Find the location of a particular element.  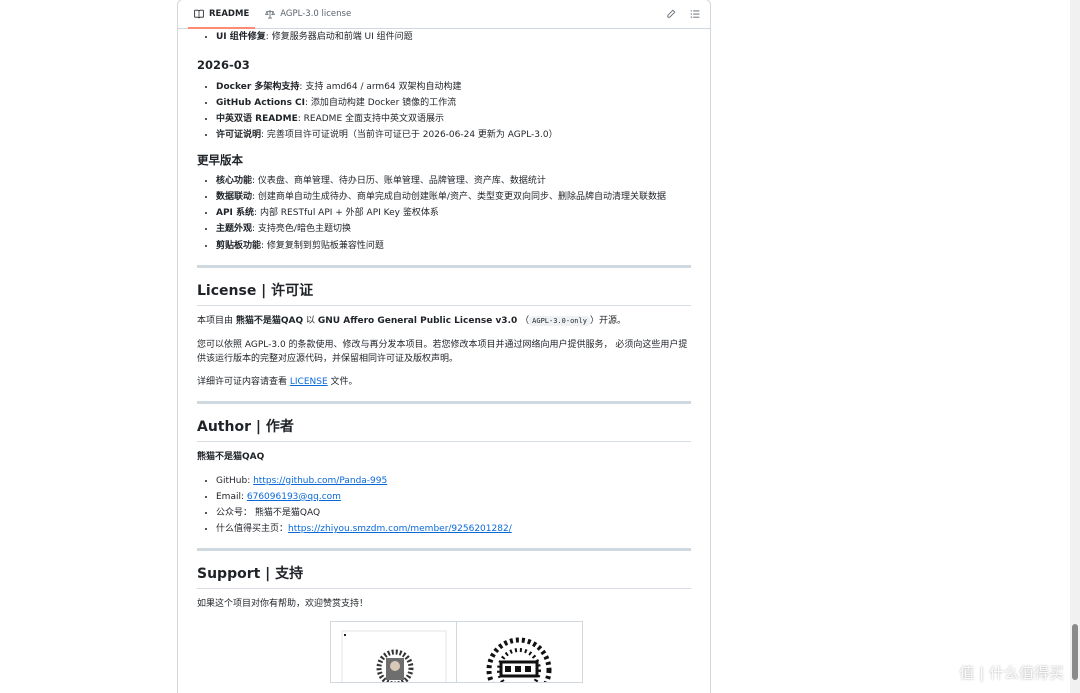

wechat-qr-code-image is located at coordinates (394, 656).